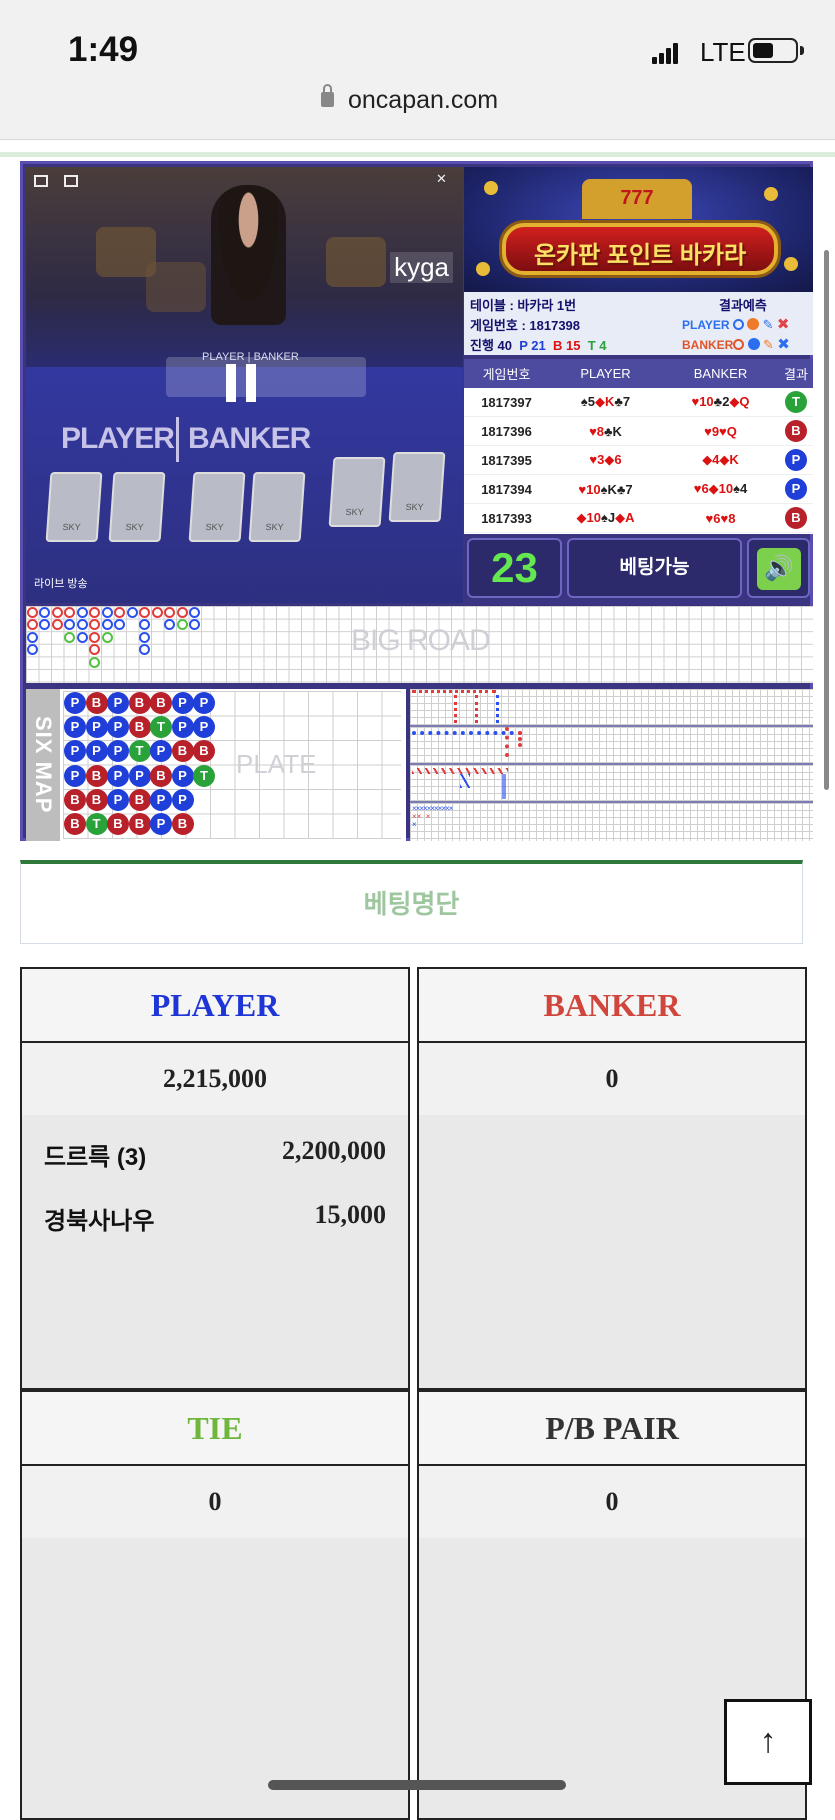  What do you see at coordinates (612, 1178) in the screenshot?
I see `banker-panel: BANKER 0` at bounding box center [612, 1178].